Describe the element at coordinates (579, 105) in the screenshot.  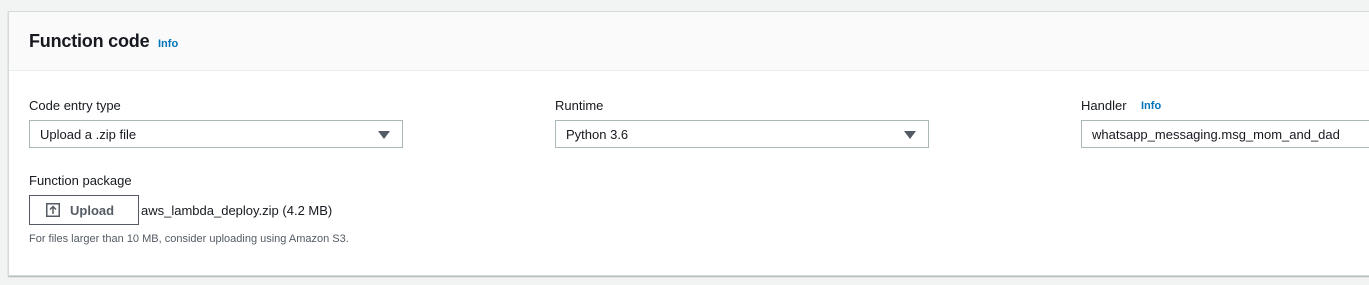
I see `runtime-label: Runtime` at that location.